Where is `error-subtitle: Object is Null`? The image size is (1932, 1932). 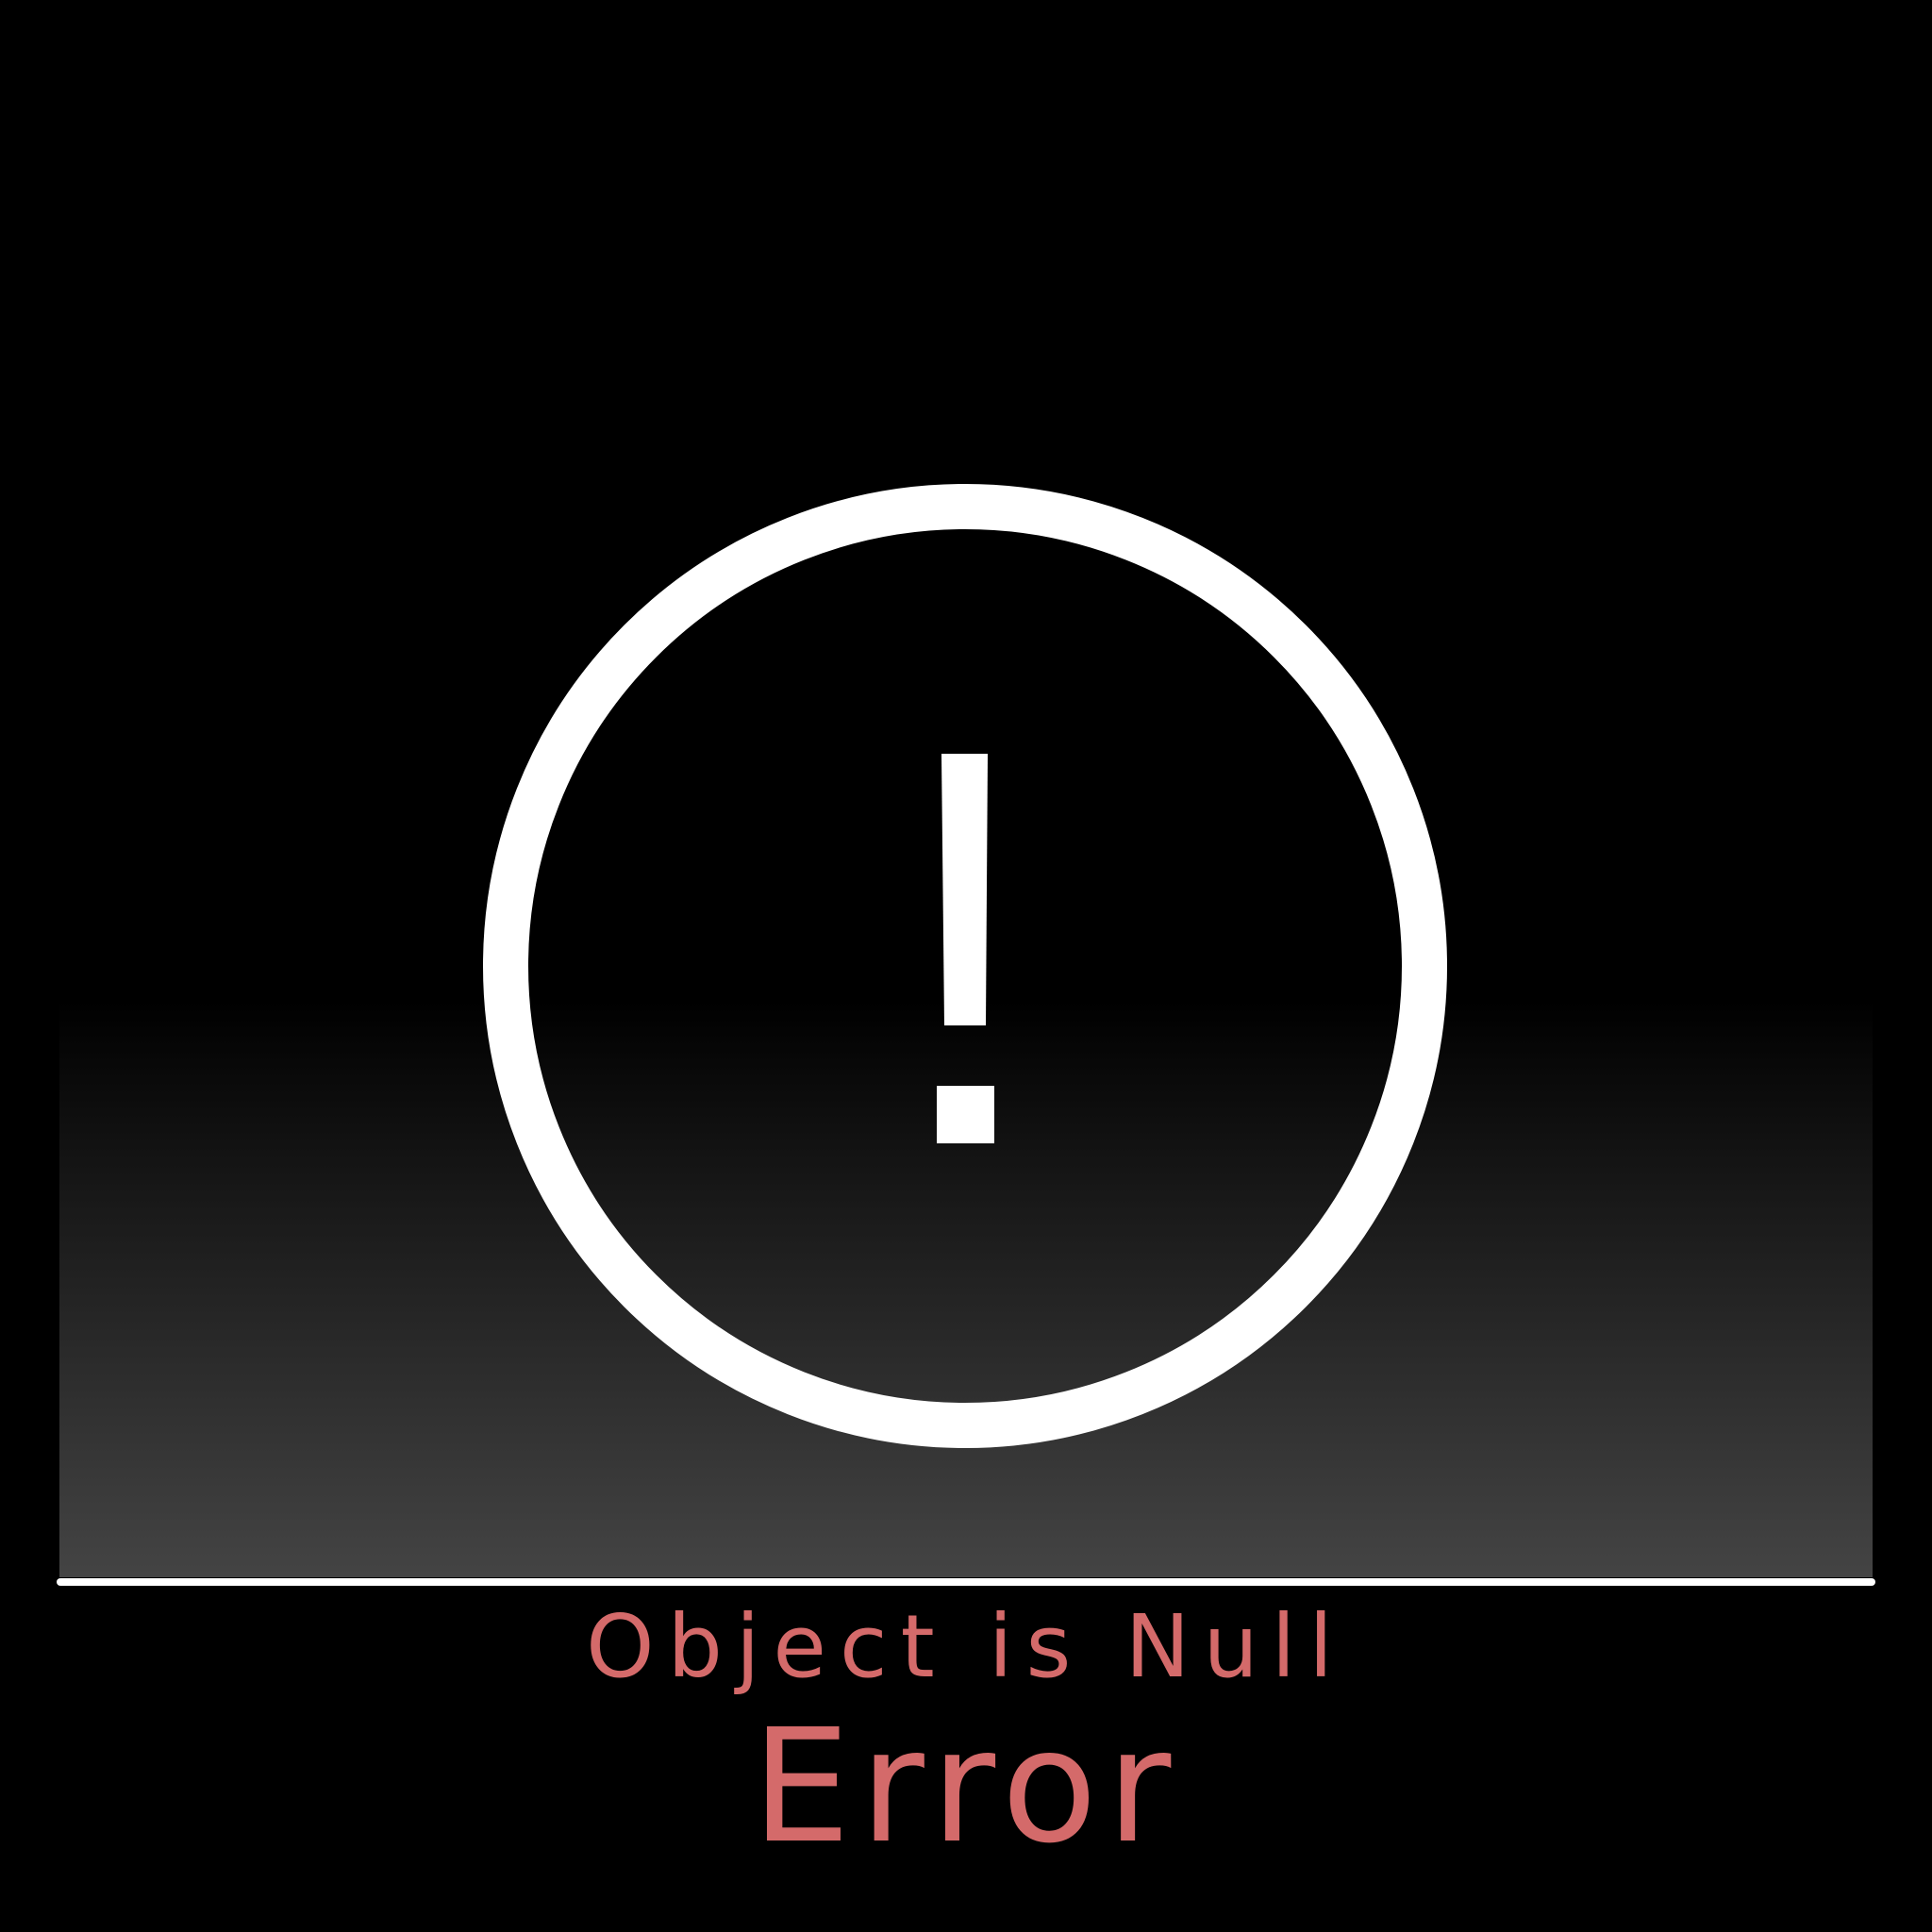 error-subtitle: Object is Null is located at coordinates (966, 1647).